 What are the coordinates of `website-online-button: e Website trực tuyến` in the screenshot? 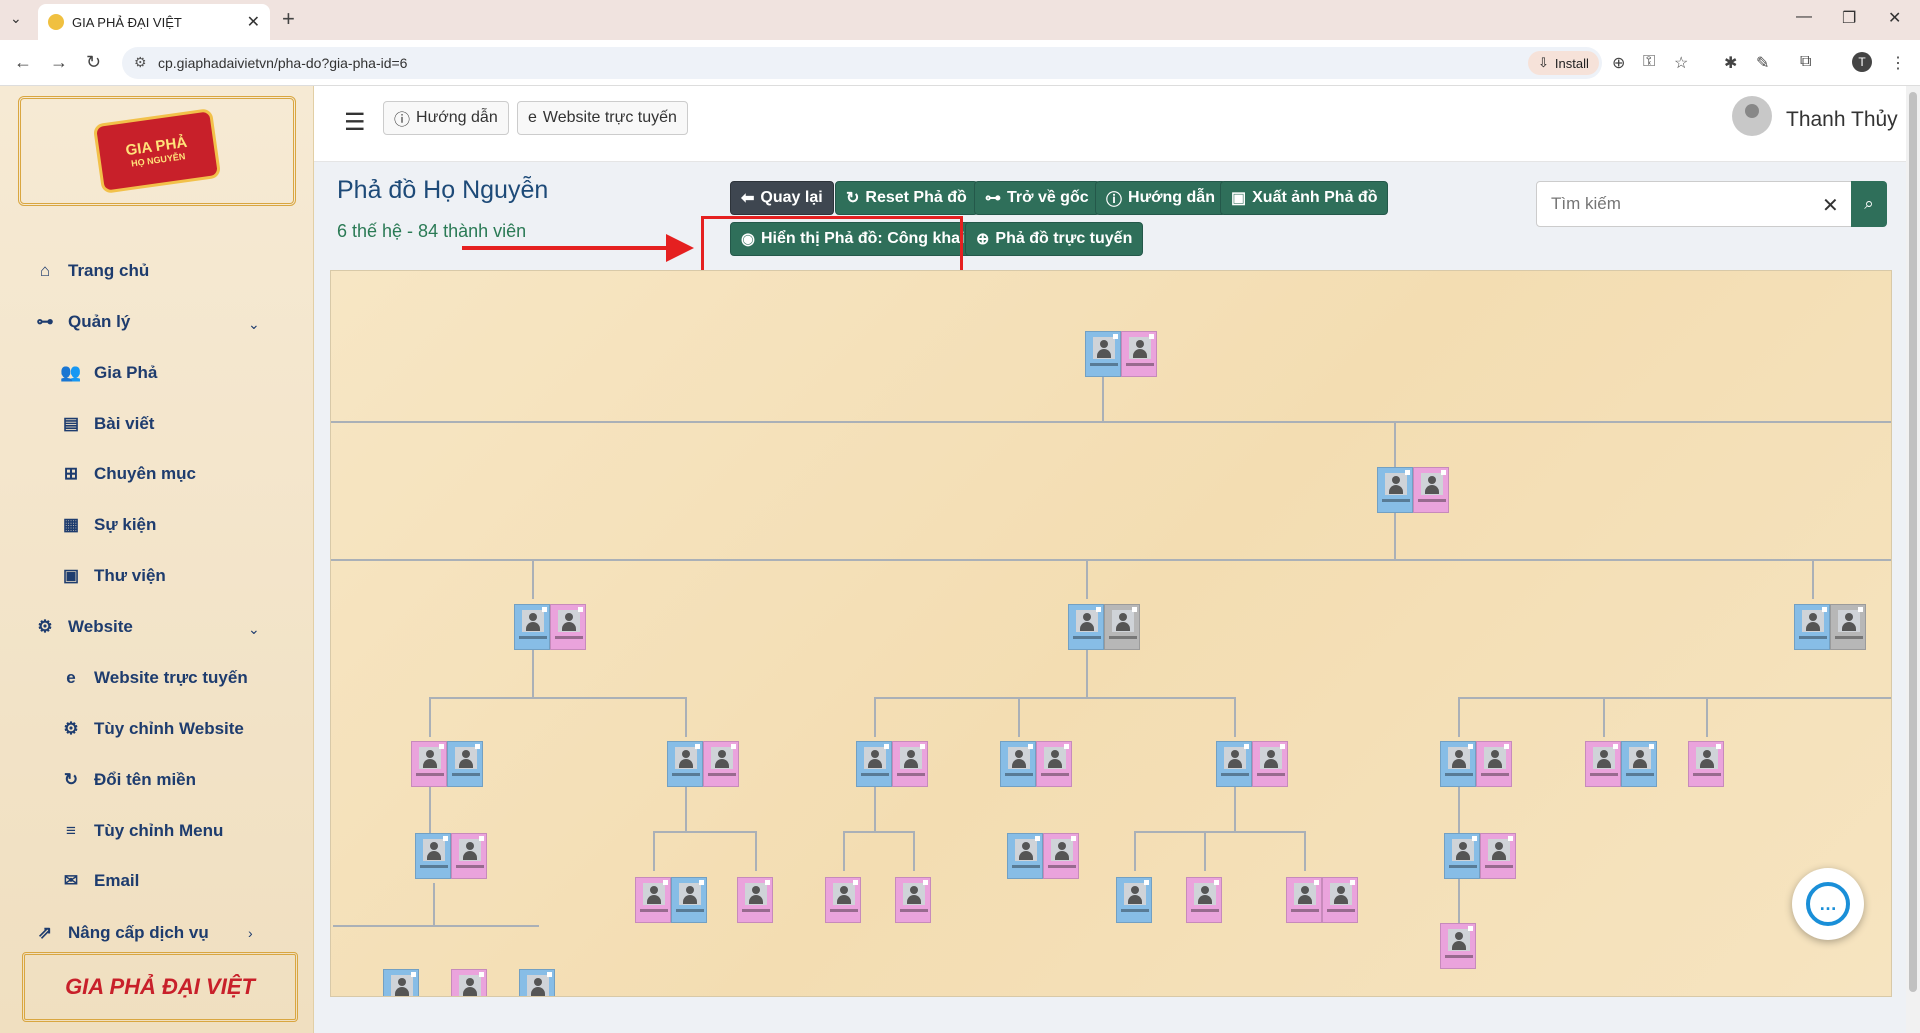 It's located at (602, 118).